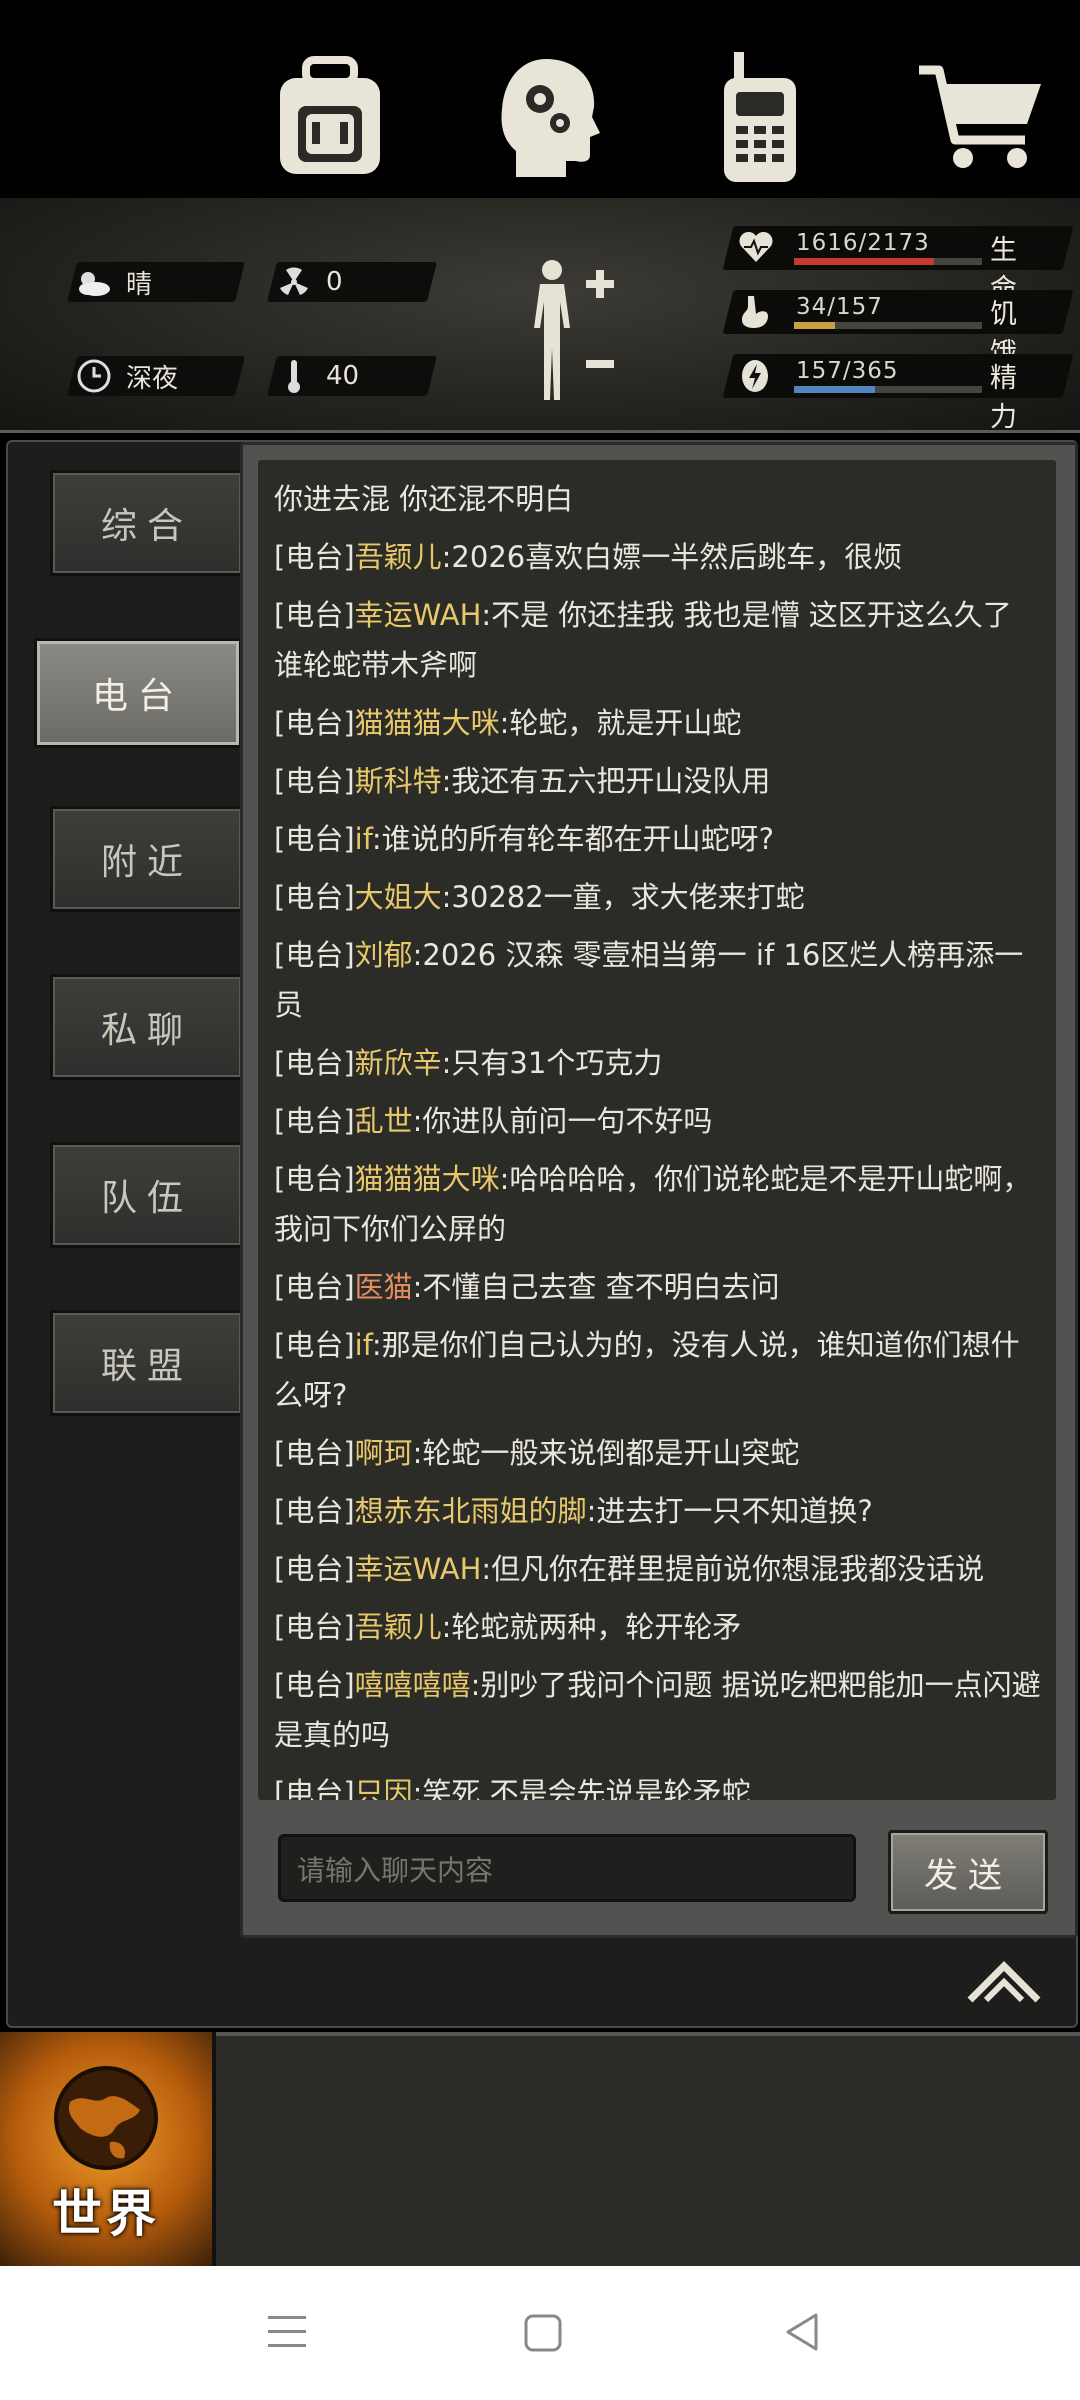 This screenshot has width=1080, height=2400. Describe the element at coordinates (758, 248) in the screenshot. I see `heart-icon` at that location.